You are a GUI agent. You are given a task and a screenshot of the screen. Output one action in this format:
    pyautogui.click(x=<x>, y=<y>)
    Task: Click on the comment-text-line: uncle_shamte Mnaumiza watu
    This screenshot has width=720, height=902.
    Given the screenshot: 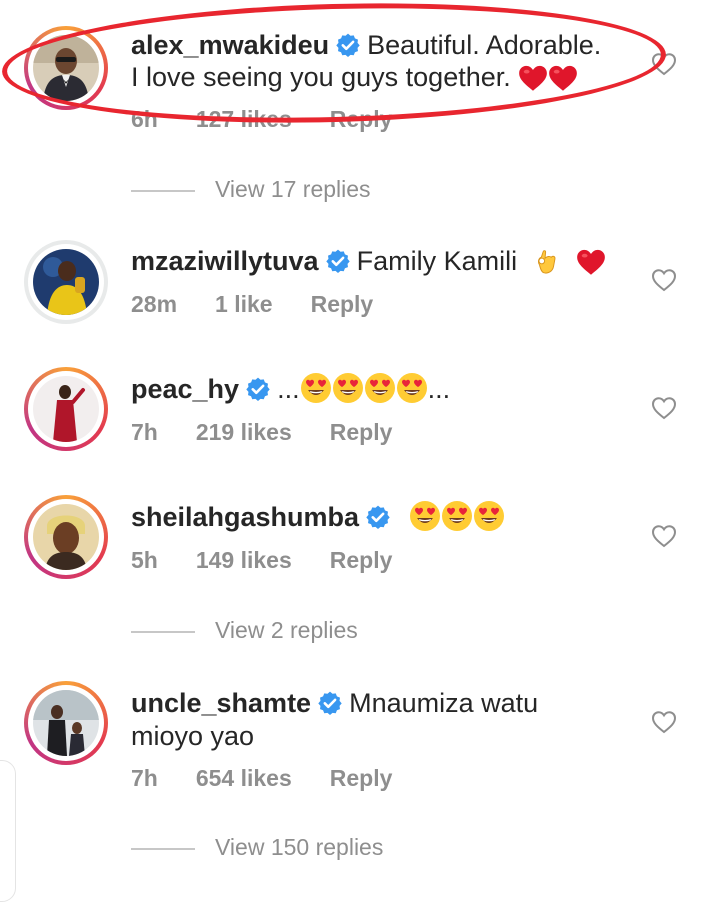 What is the action you would take?
    pyautogui.click(x=334, y=703)
    